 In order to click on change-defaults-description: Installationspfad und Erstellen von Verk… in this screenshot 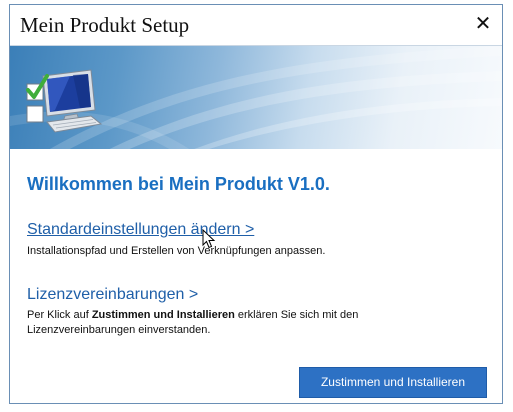, I will do `click(176, 251)`.